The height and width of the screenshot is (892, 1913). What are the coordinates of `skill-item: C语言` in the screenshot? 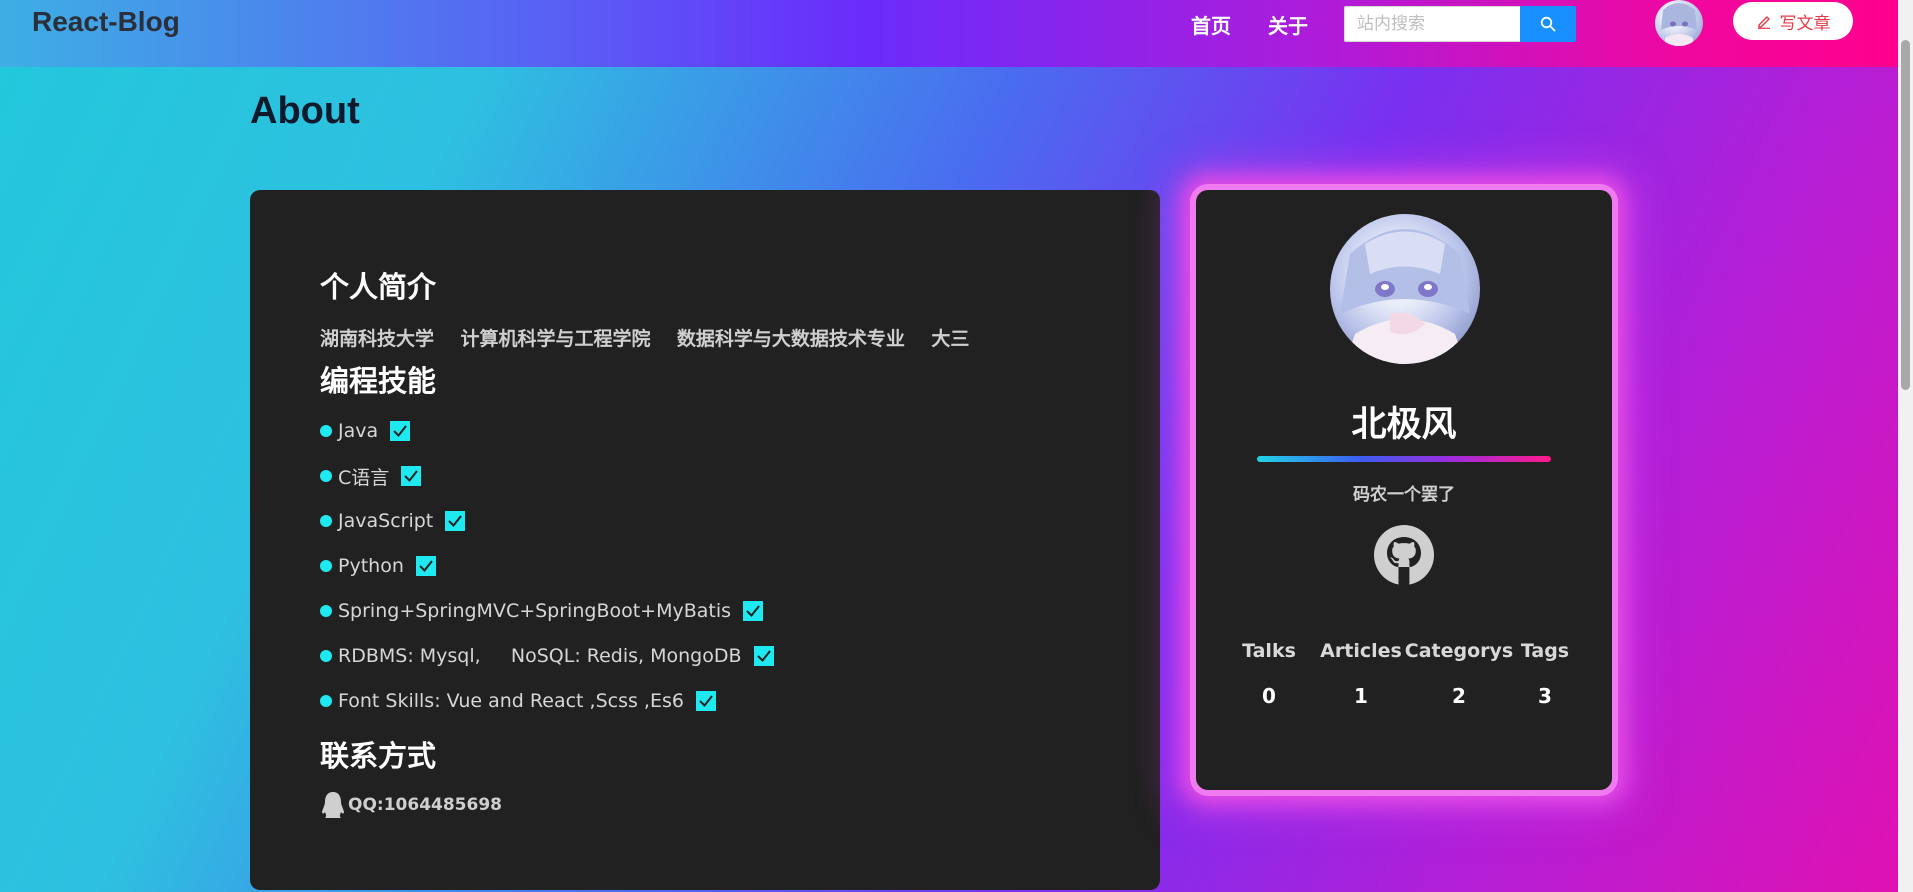 It's located at (371, 476).